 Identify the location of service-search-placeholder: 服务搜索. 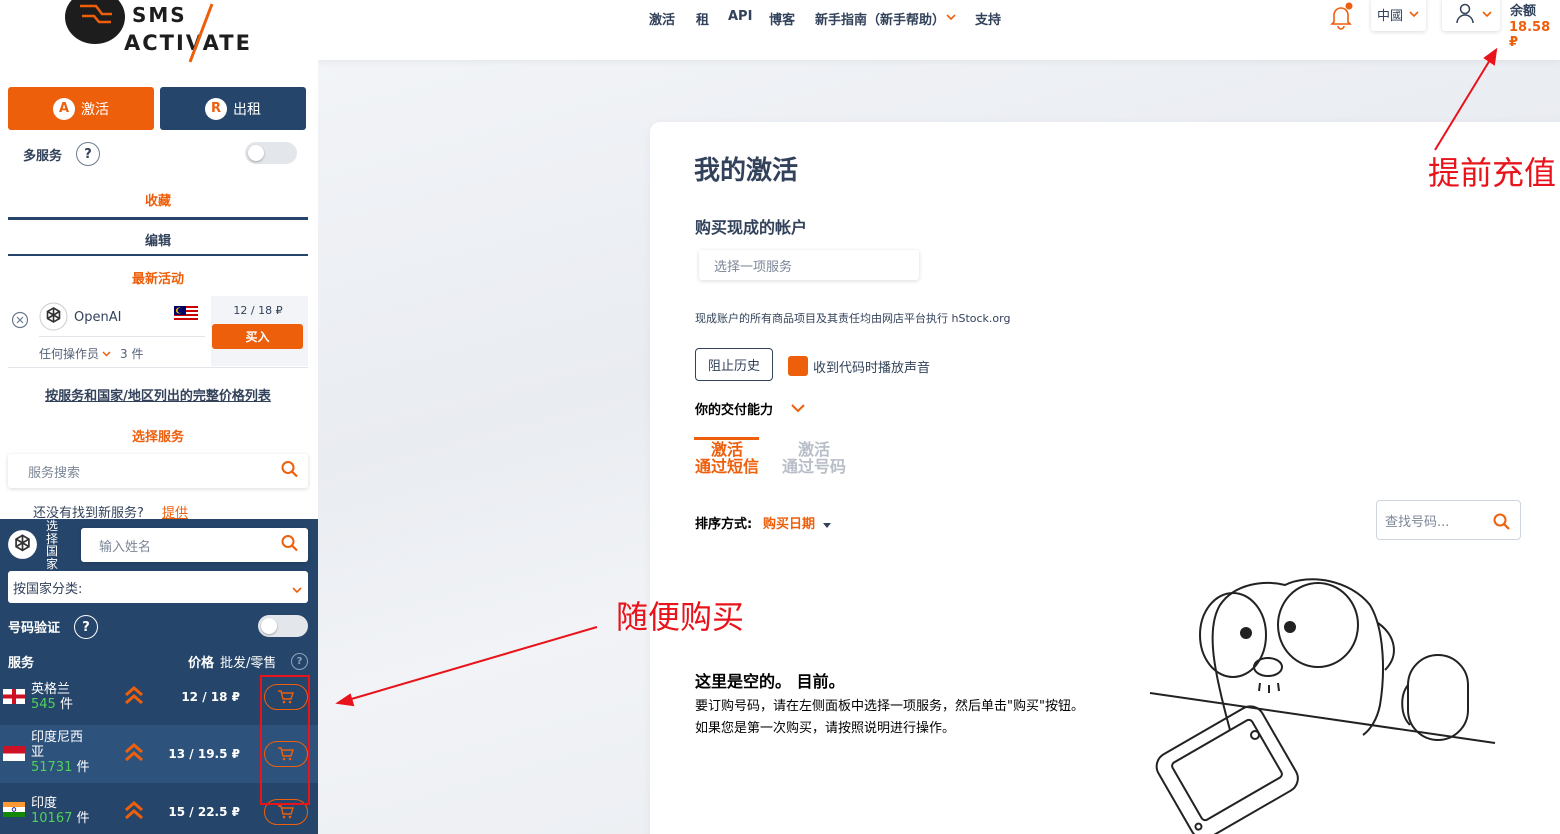
(54, 473).